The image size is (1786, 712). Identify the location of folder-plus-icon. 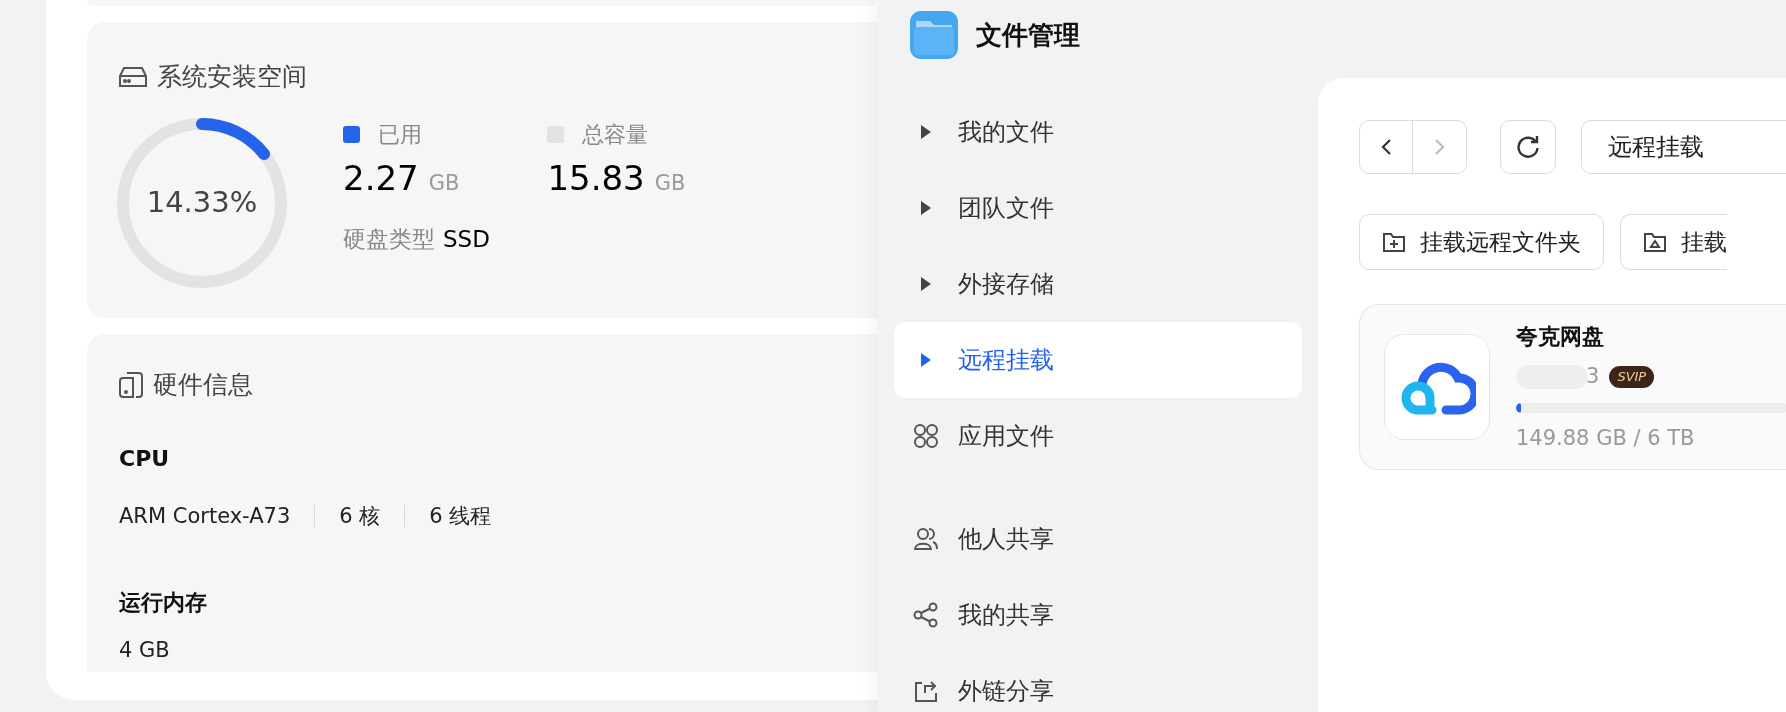
(1394, 242).